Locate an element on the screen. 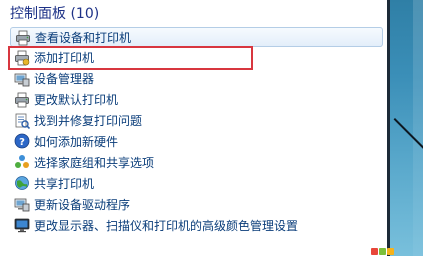 The height and width of the screenshot is (256, 423). list-item-change-default-printer: 更改默认打印机 is located at coordinates (197, 100).